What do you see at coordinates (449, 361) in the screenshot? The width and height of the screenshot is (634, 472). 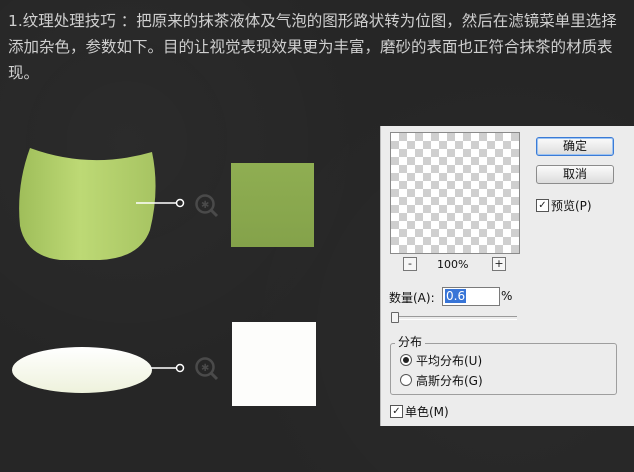 I see `uniform-label: 平均分布(U)` at bounding box center [449, 361].